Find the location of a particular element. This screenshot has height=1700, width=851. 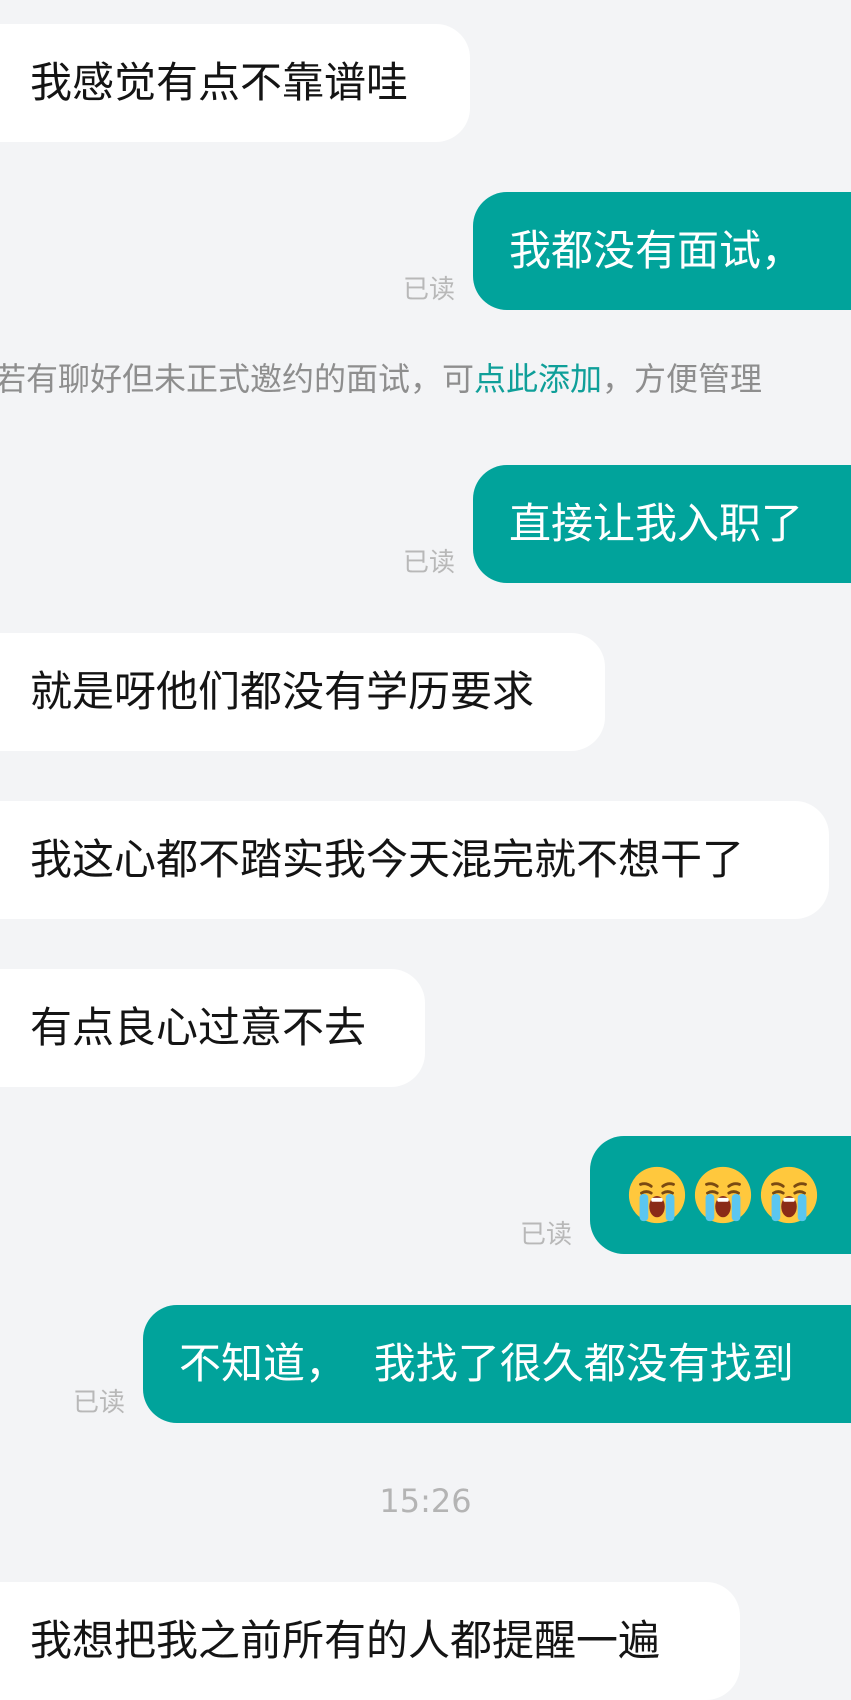

outgoing-message-bubble: 我都没有面试， is located at coordinates (662, 251).